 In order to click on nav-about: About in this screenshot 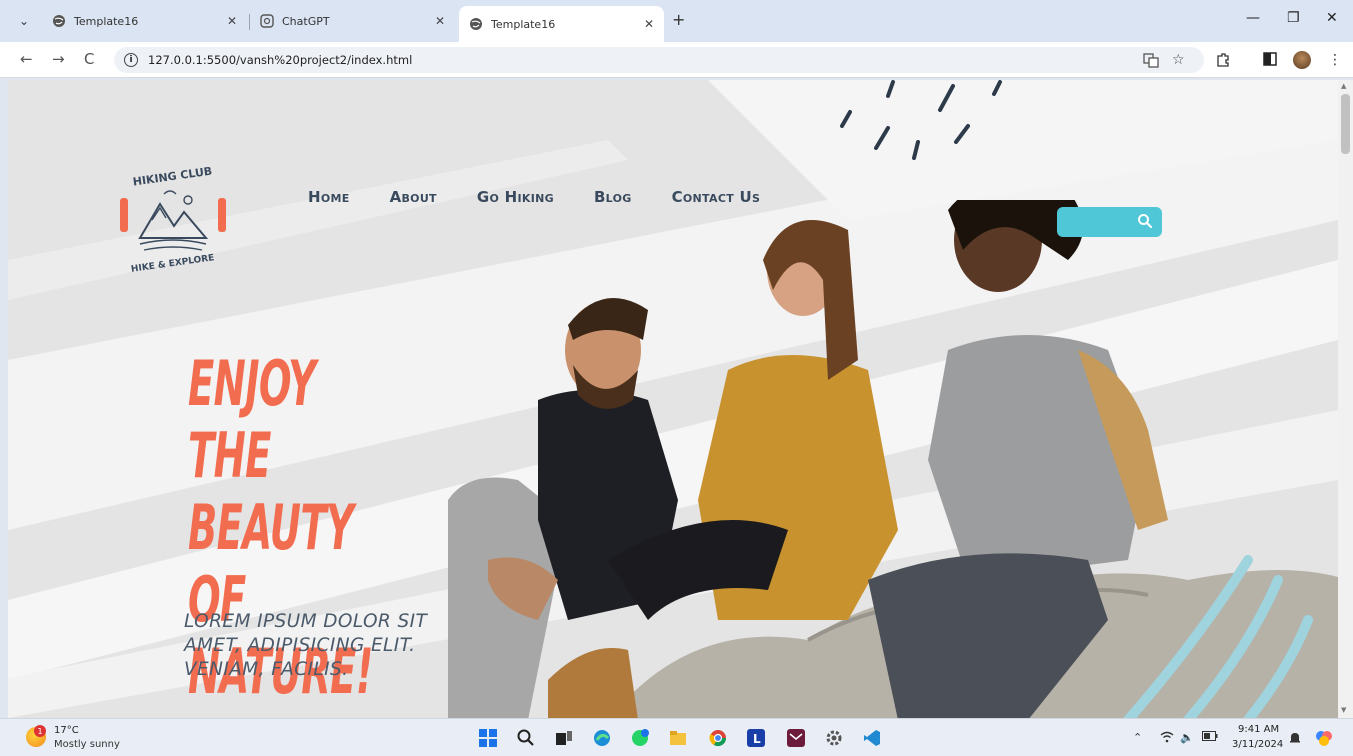, I will do `click(413, 197)`.